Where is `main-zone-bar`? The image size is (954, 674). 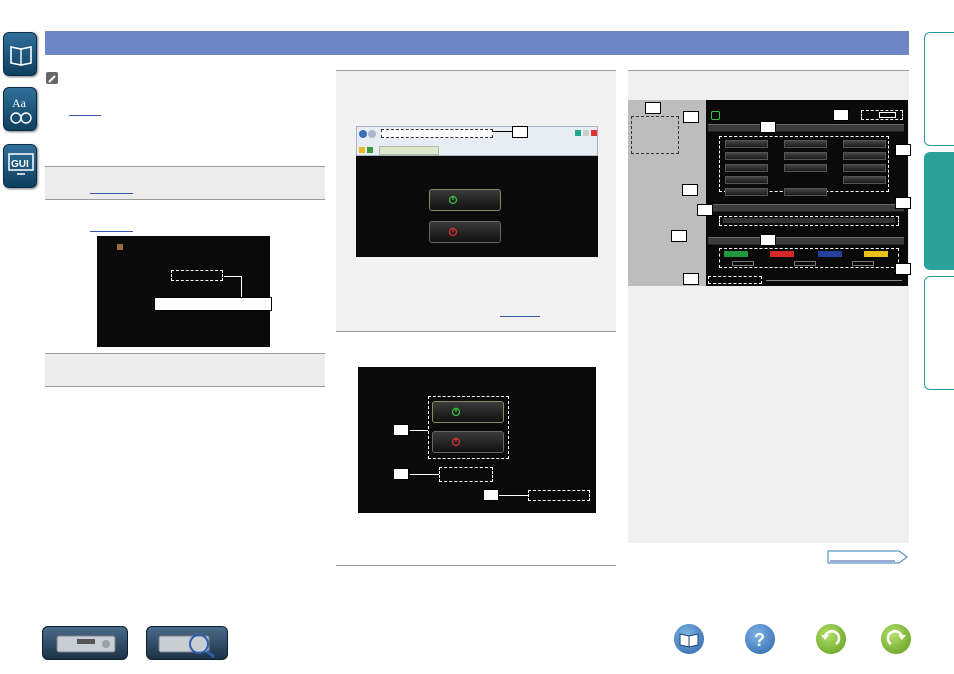 main-zone-bar is located at coordinates (806, 128).